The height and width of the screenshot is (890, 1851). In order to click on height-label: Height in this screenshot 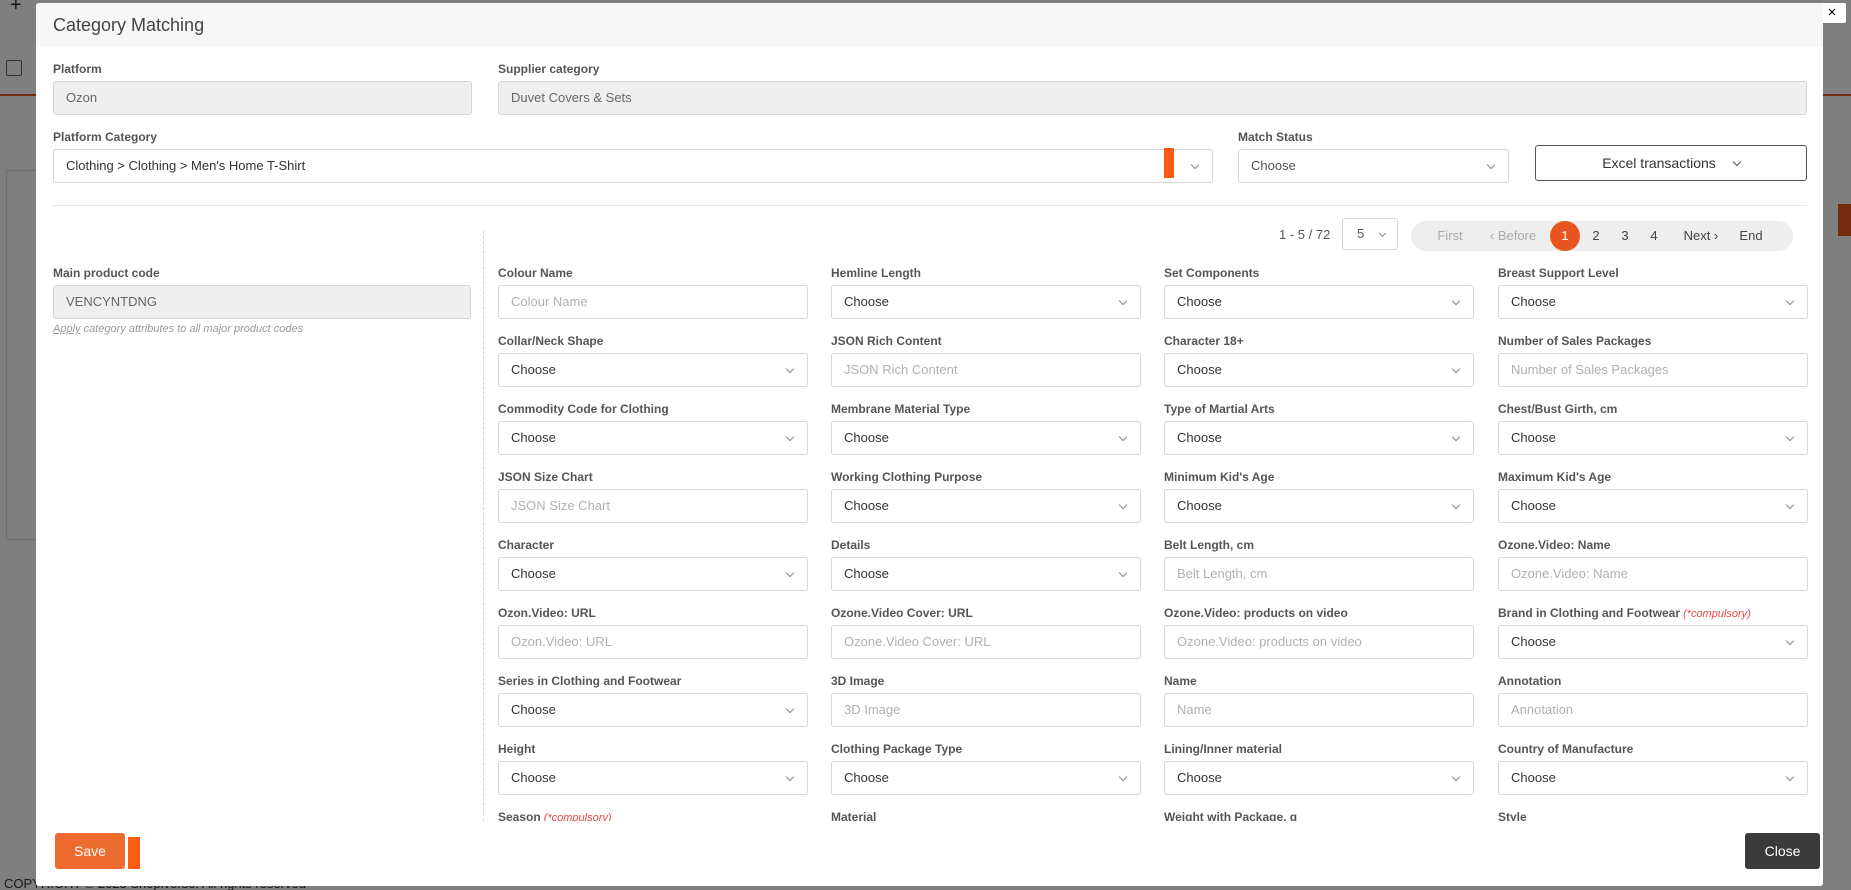, I will do `click(516, 749)`.